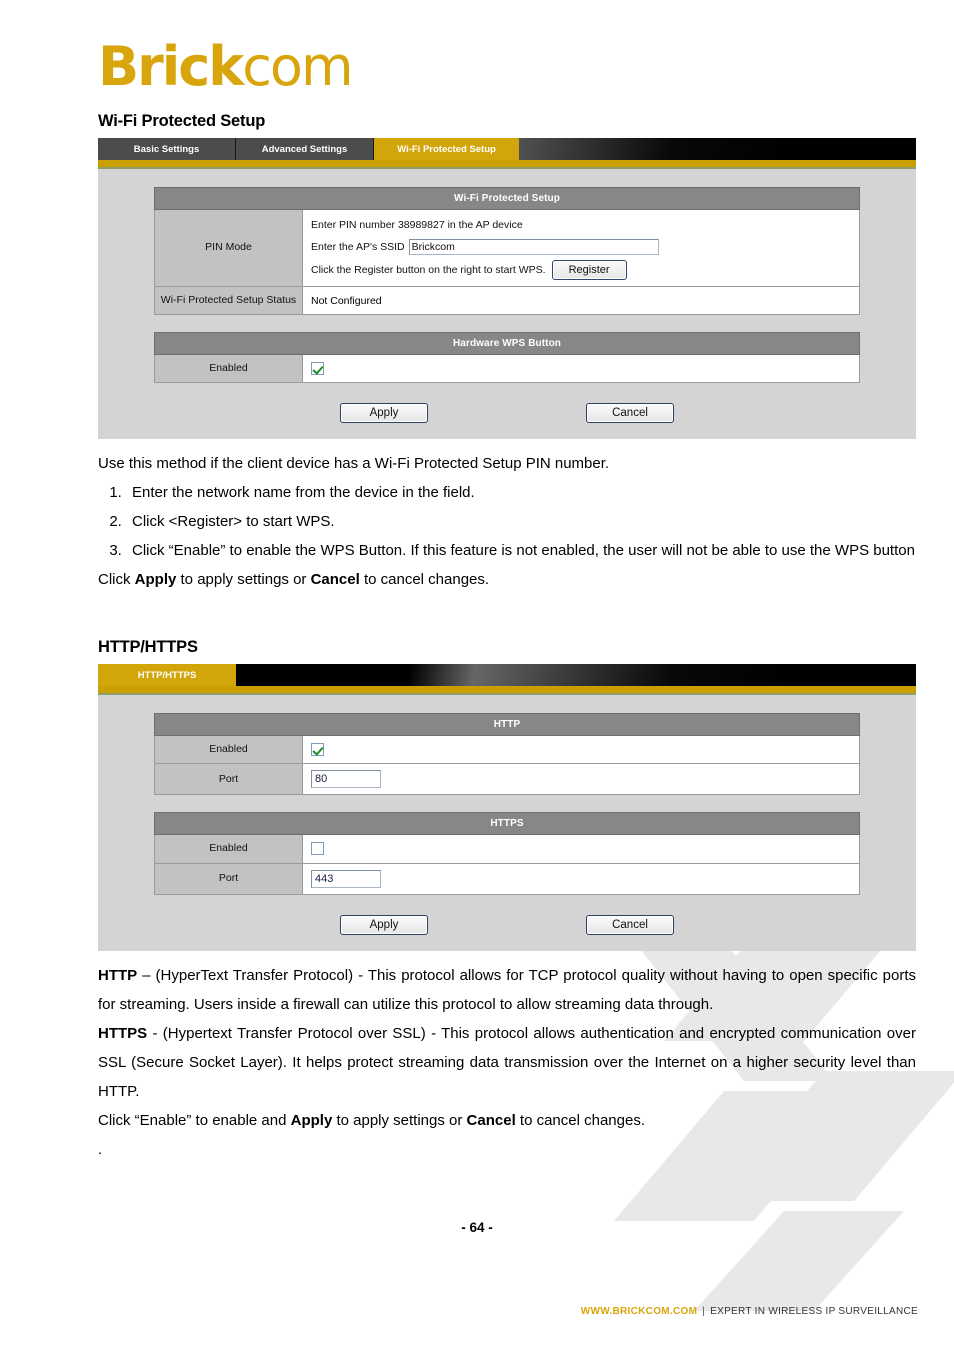 The width and height of the screenshot is (954, 1351). What do you see at coordinates (155, 580) in the screenshot?
I see `wps-closing-apply: Apply` at bounding box center [155, 580].